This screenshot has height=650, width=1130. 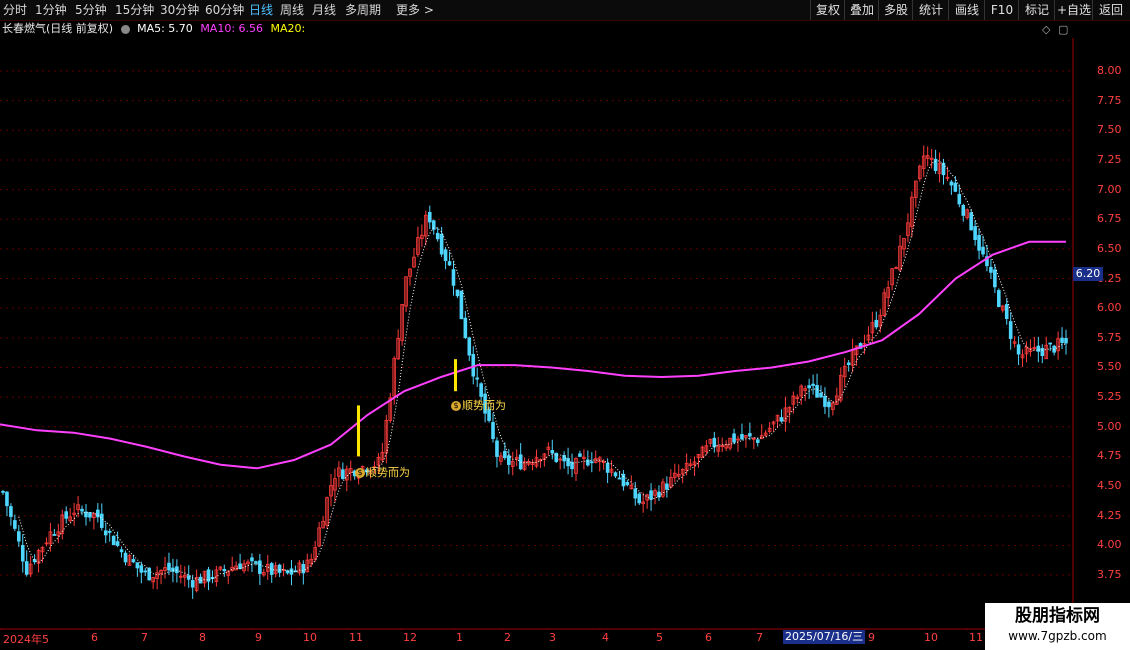 I want to click on signal-marker-2: $ 顺势而为, so click(x=478, y=405).